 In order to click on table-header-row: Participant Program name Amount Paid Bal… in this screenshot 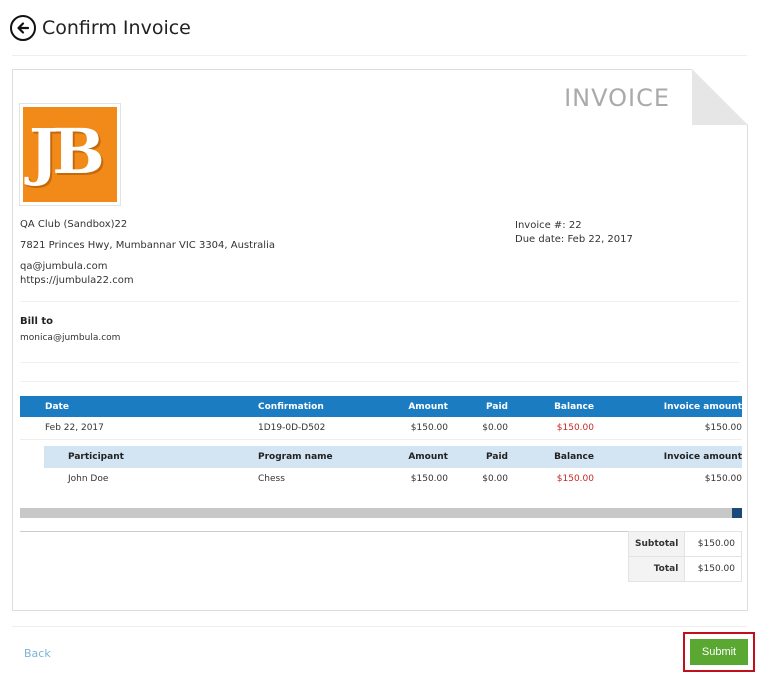, I will do `click(393, 457)`.